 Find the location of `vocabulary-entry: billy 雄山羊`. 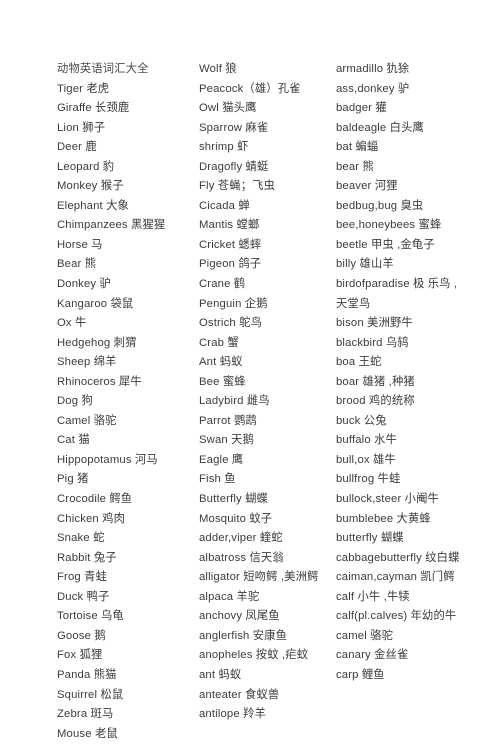

vocabulary-entry: billy 雄山羊 is located at coordinates (365, 264).